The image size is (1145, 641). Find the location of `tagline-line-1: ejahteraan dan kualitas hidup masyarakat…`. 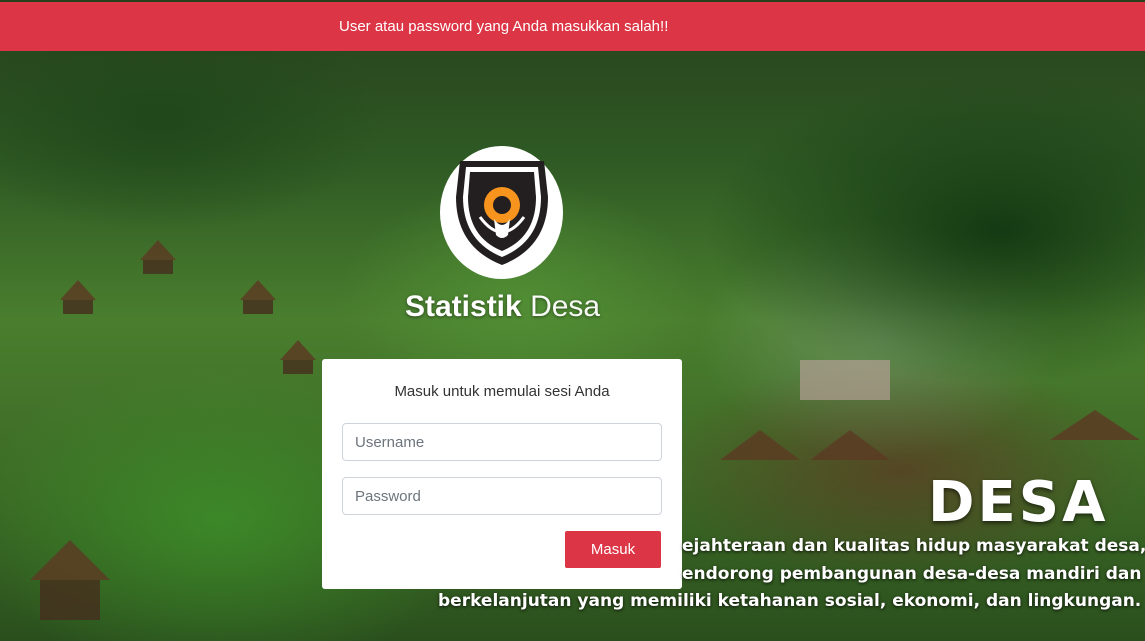

tagline-line-1: ejahteraan dan kualitas hidup masyarakat… is located at coordinates (913, 546).